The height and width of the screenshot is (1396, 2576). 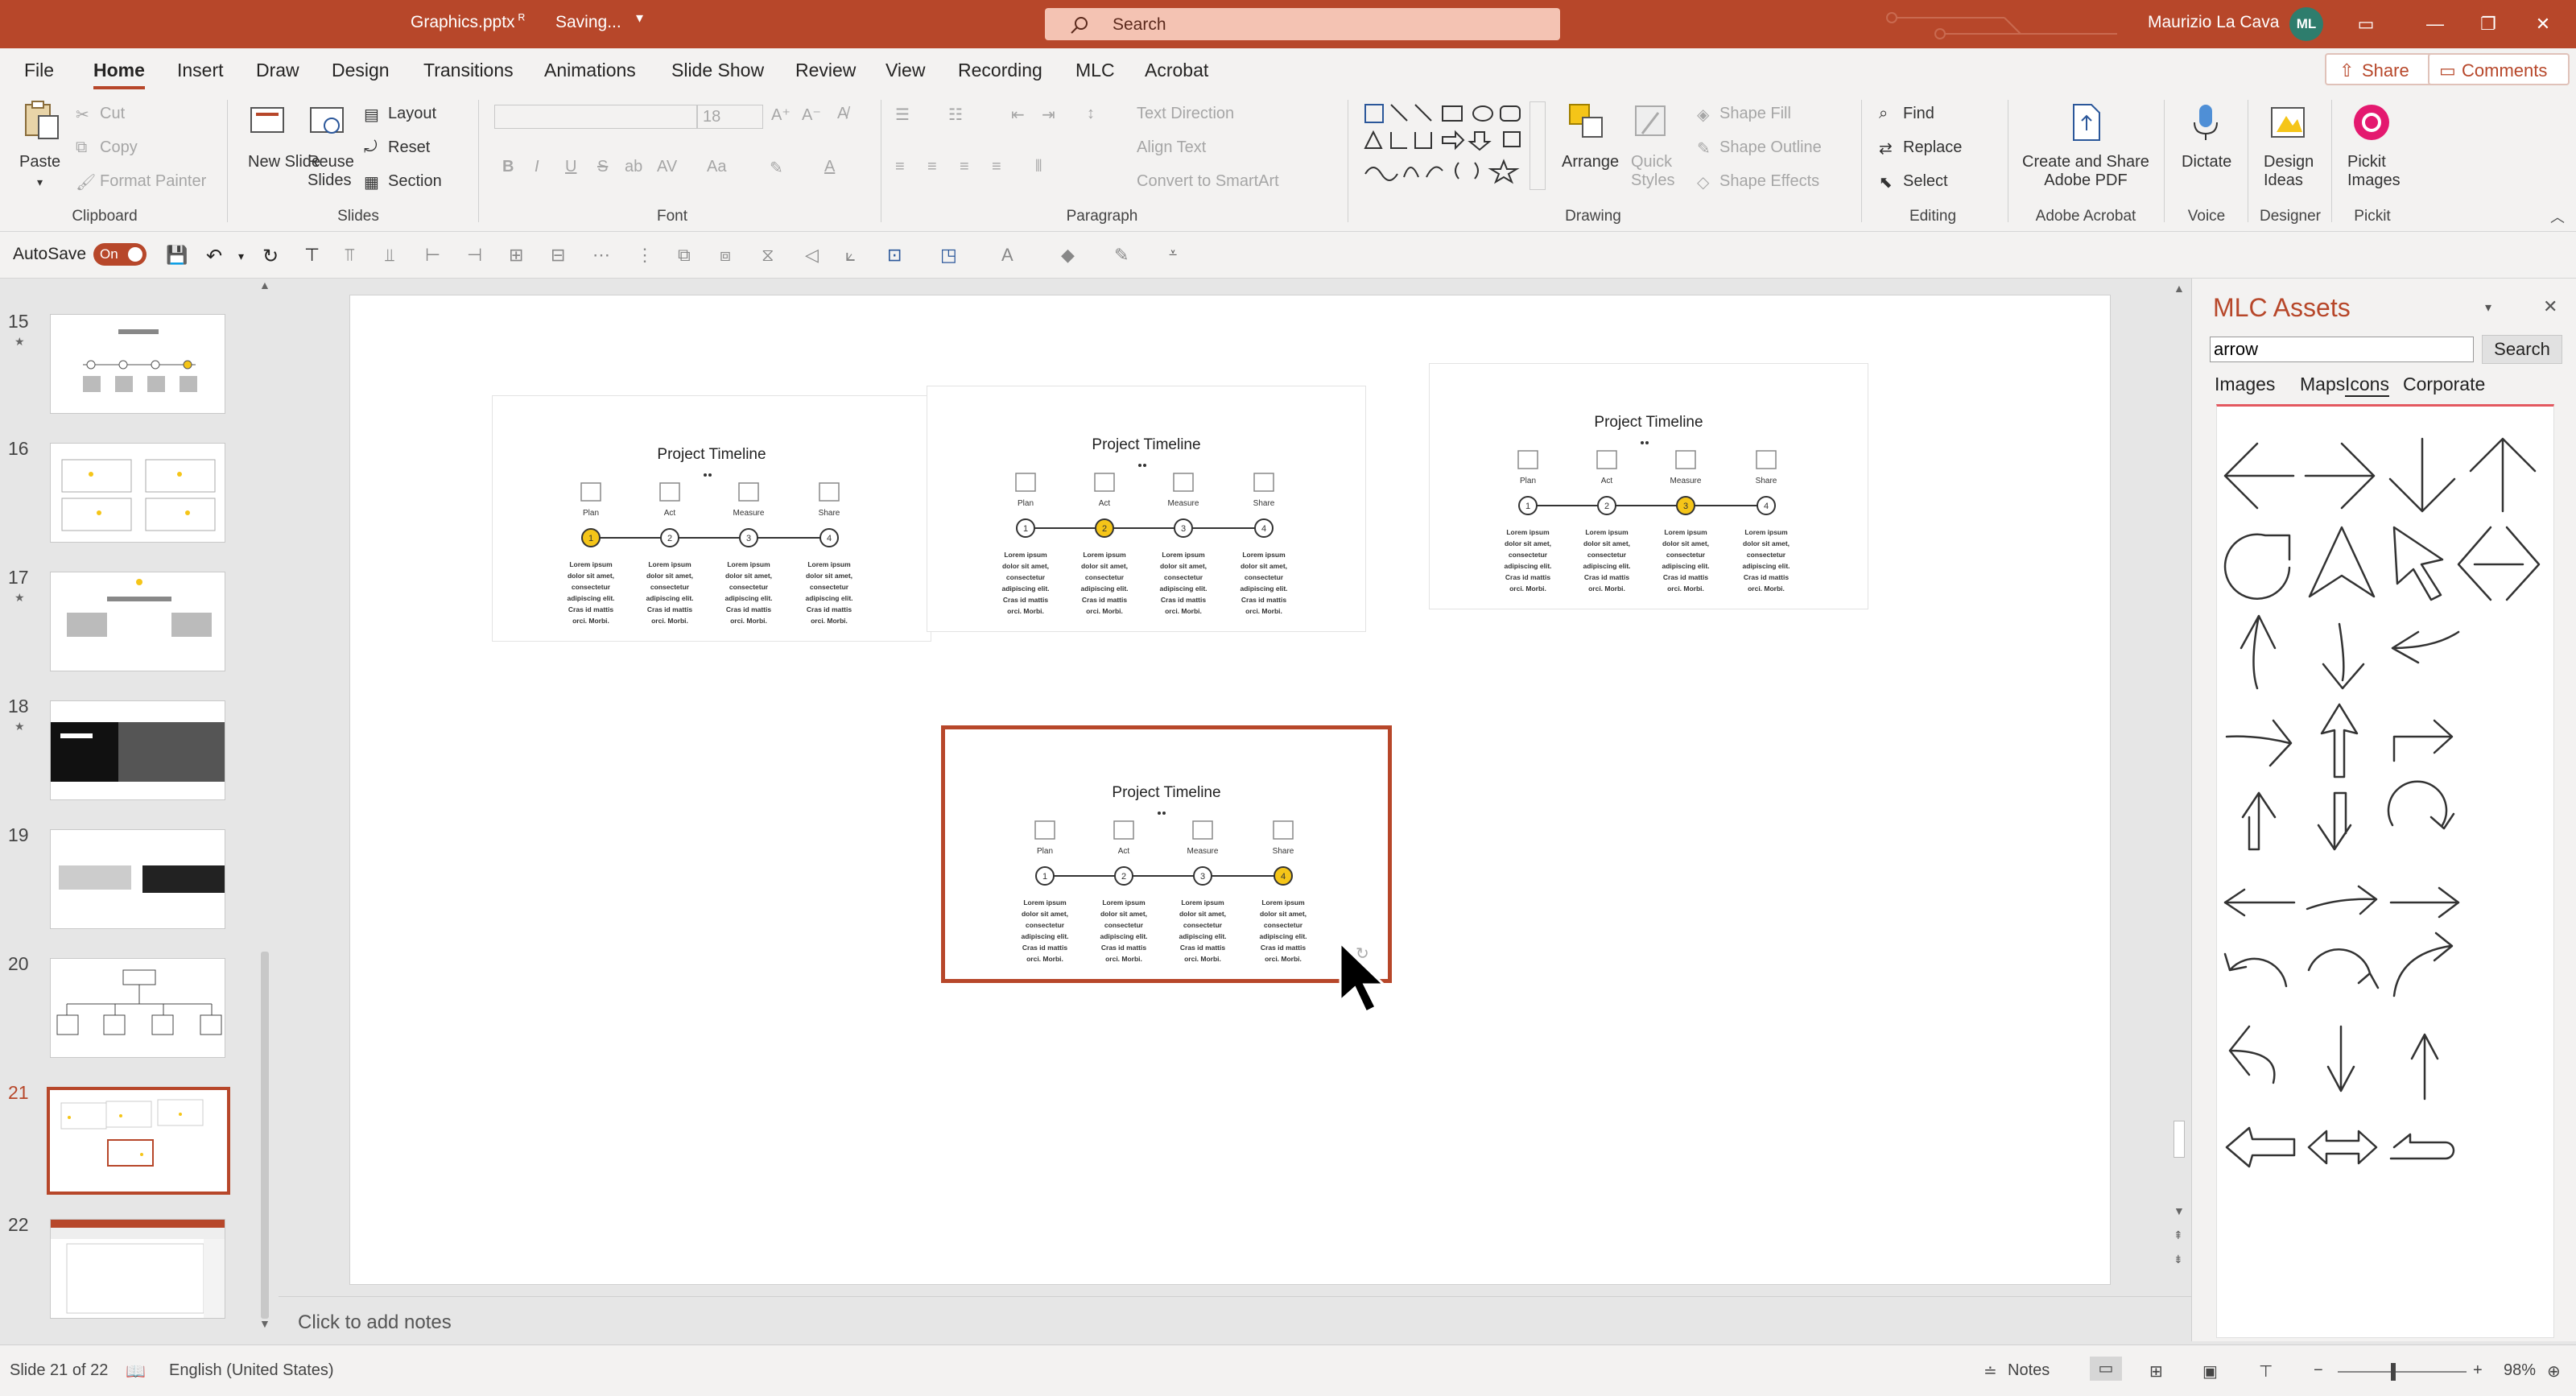 I want to click on reset-button: Reset, so click(x=409, y=147).